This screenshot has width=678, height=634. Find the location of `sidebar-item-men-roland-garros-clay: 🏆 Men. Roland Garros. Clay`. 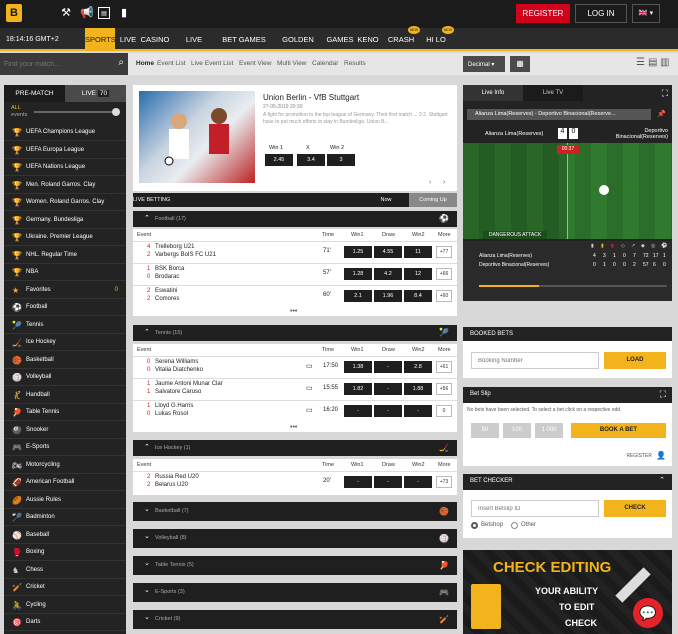

sidebar-item-men-roland-garros-clay: 🏆 Men. Roland Garros. Clay is located at coordinates (65, 185).